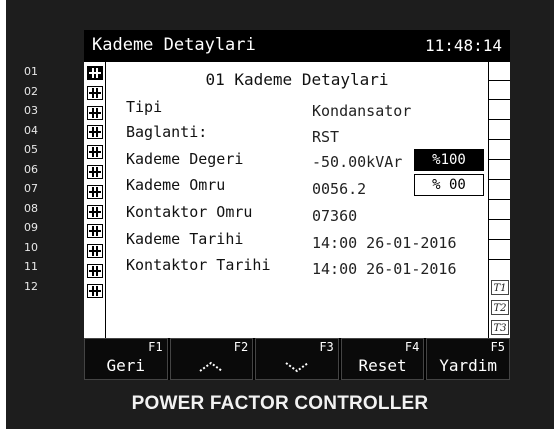  Describe the element at coordinates (211, 366) in the screenshot. I see `arrow-up-icon` at that location.